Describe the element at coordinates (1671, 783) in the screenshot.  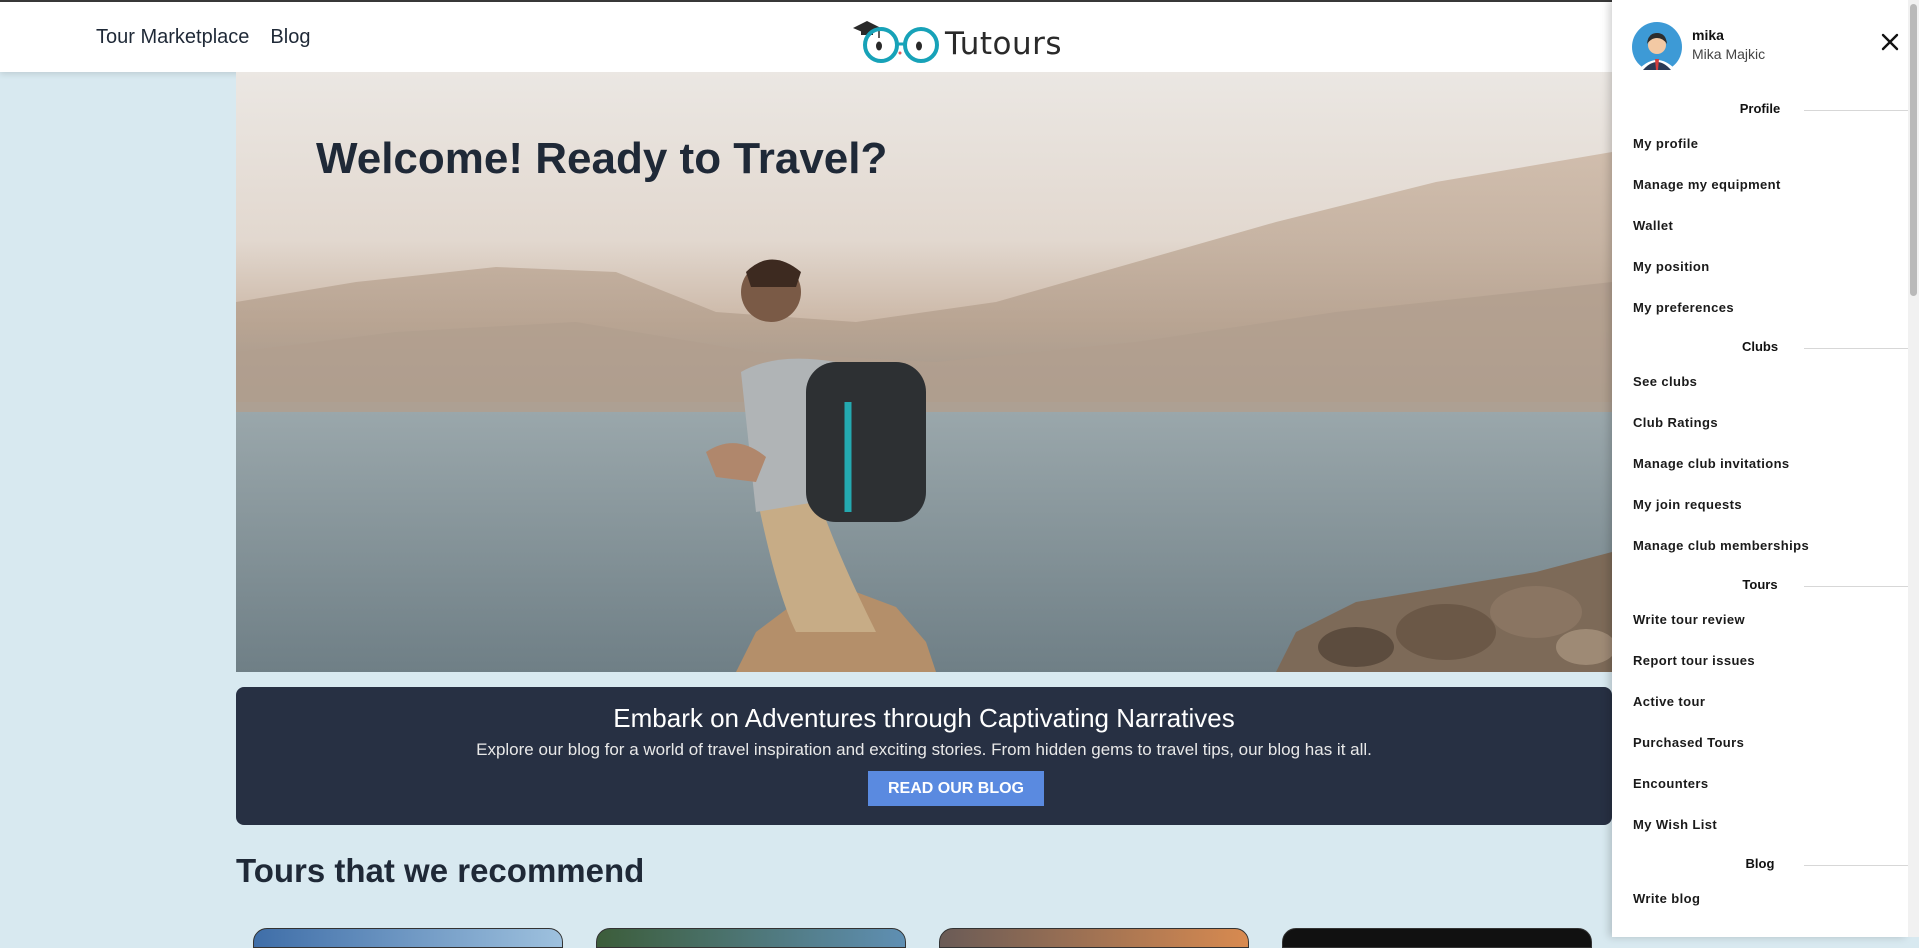
I see `menu-encounters: Encounters` at that location.